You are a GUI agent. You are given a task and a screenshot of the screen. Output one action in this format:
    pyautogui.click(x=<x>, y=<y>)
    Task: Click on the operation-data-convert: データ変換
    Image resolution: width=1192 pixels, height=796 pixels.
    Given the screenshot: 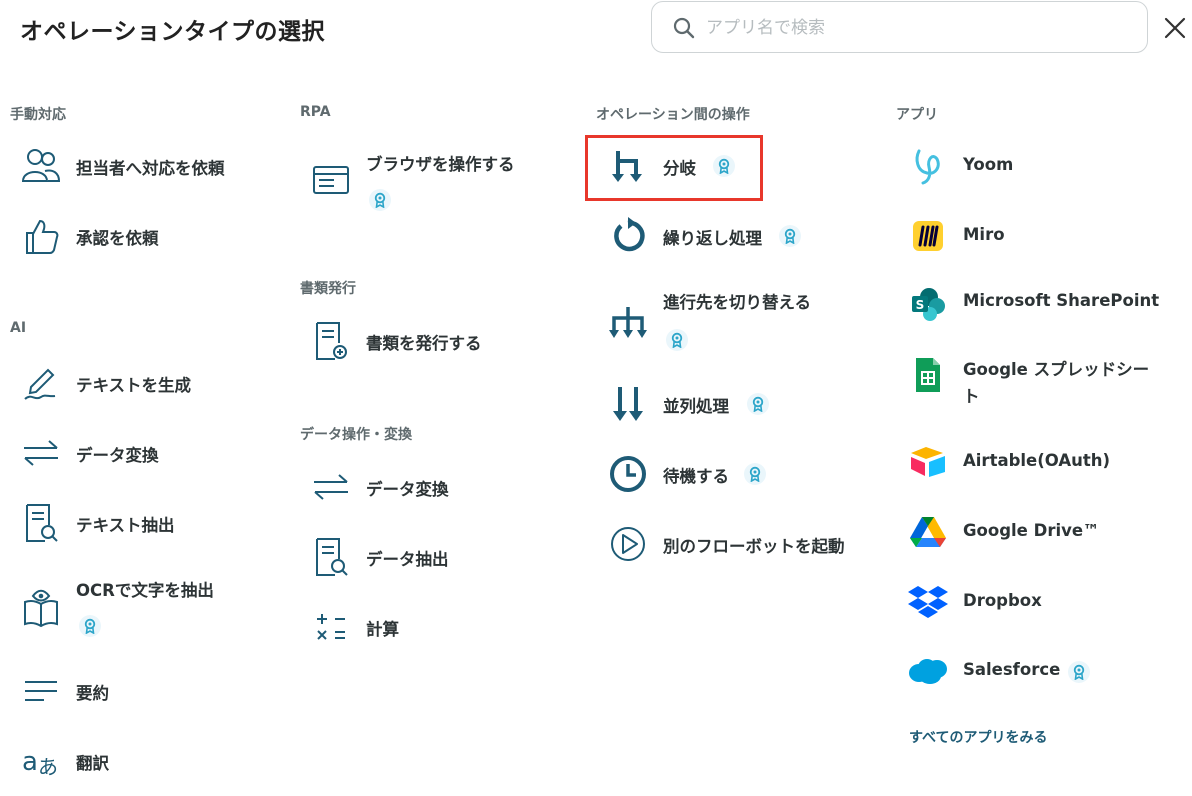 What is the action you would take?
    pyautogui.click(x=411, y=487)
    